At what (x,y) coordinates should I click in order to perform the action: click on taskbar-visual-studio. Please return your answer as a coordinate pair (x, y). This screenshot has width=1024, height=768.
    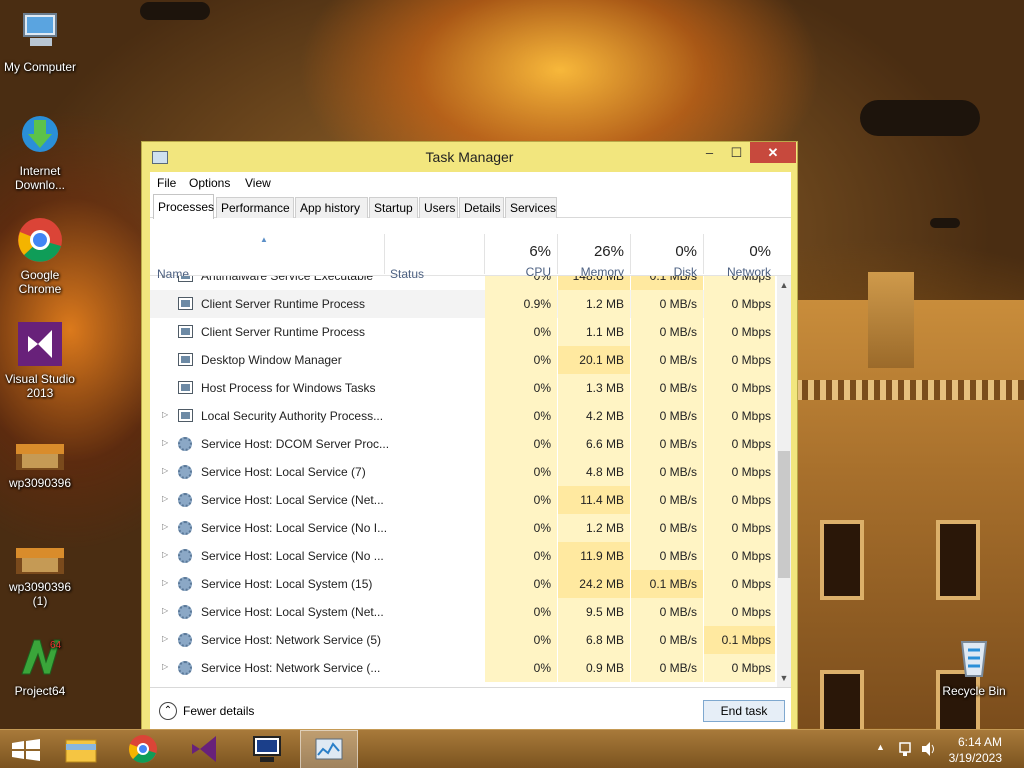
    Looking at the image, I should click on (205, 749).